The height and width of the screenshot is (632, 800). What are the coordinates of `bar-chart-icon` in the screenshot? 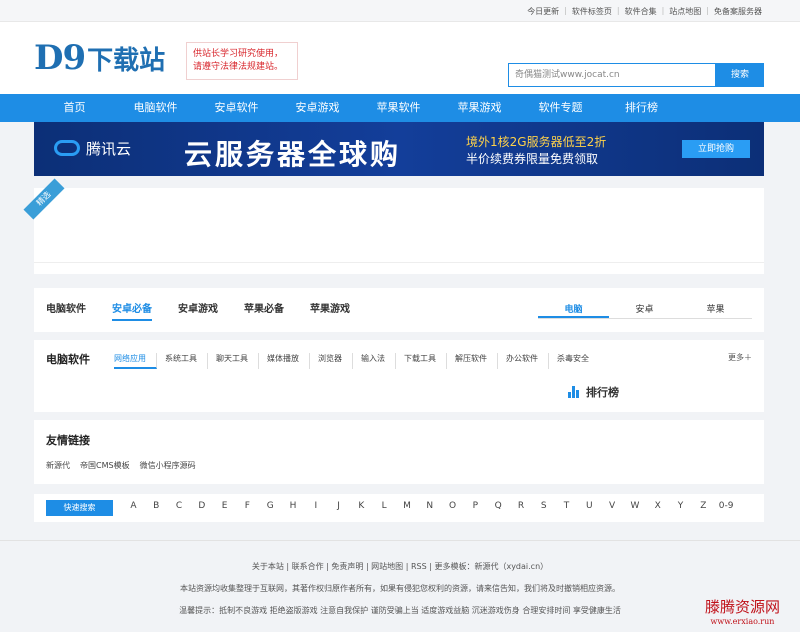 It's located at (574, 392).